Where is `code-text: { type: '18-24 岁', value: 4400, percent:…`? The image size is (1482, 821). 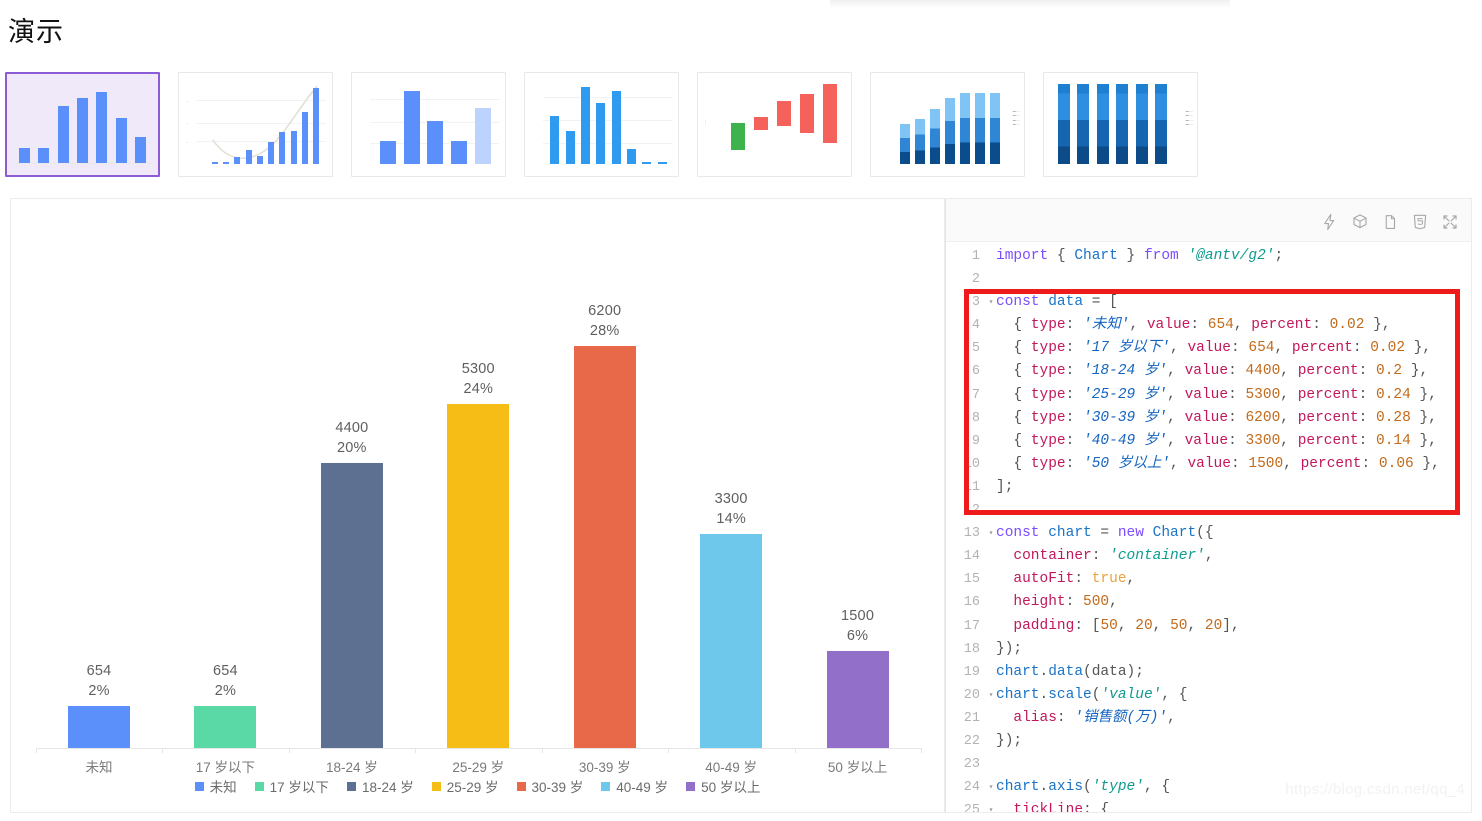
code-text: { type: '18-24 岁', value: 4400, percent:… is located at coordinates (1212, 371).